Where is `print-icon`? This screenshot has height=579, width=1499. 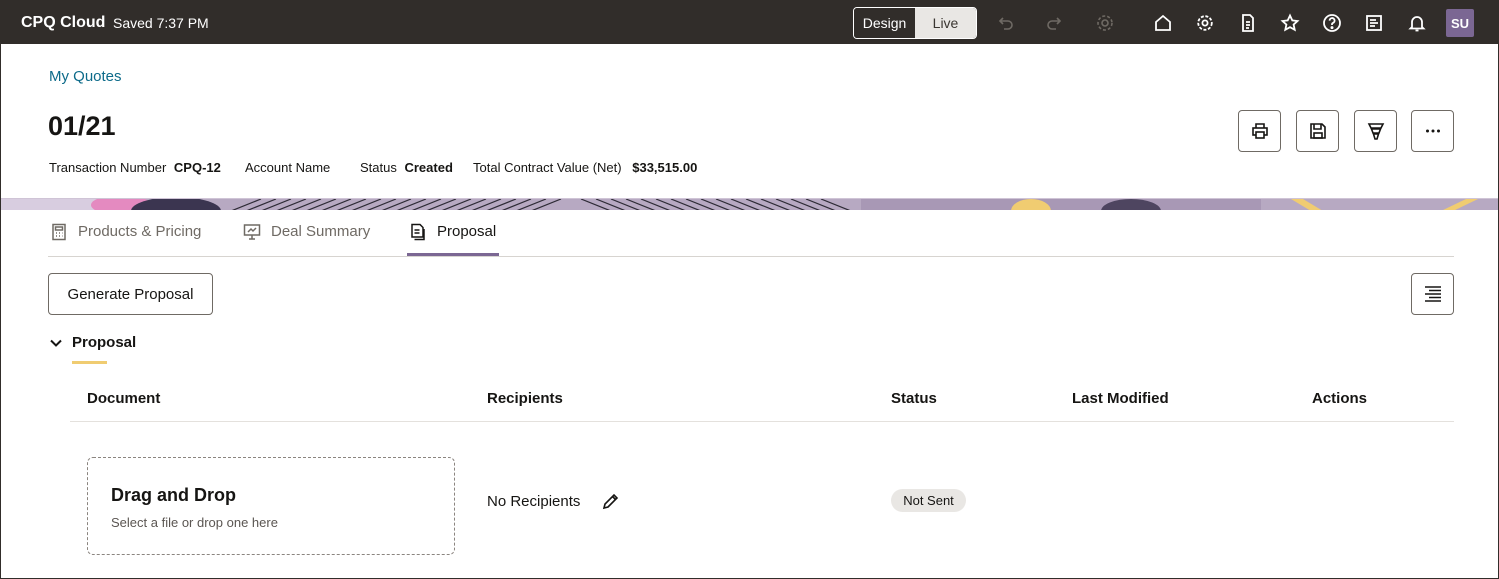 print-icon is located at coordinates (1259, 131).